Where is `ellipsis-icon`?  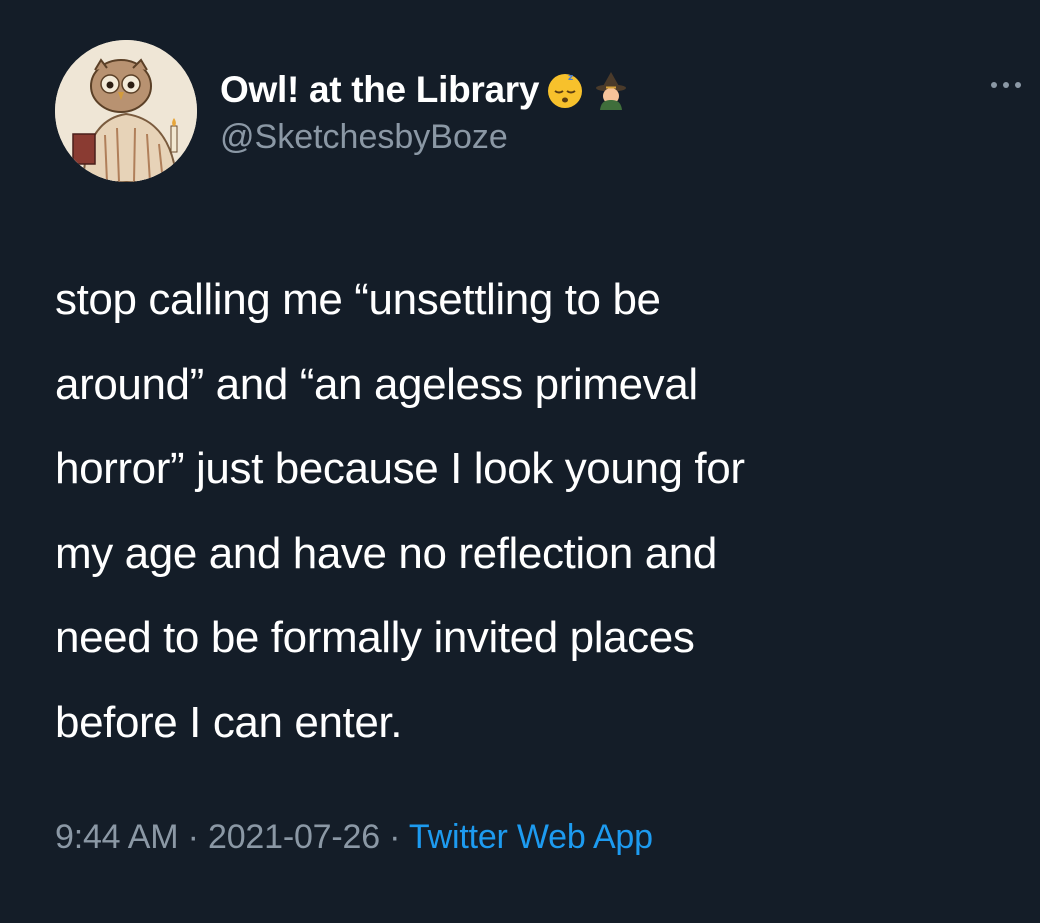
ellipsis-icon is located at coordinates (1006, 85).